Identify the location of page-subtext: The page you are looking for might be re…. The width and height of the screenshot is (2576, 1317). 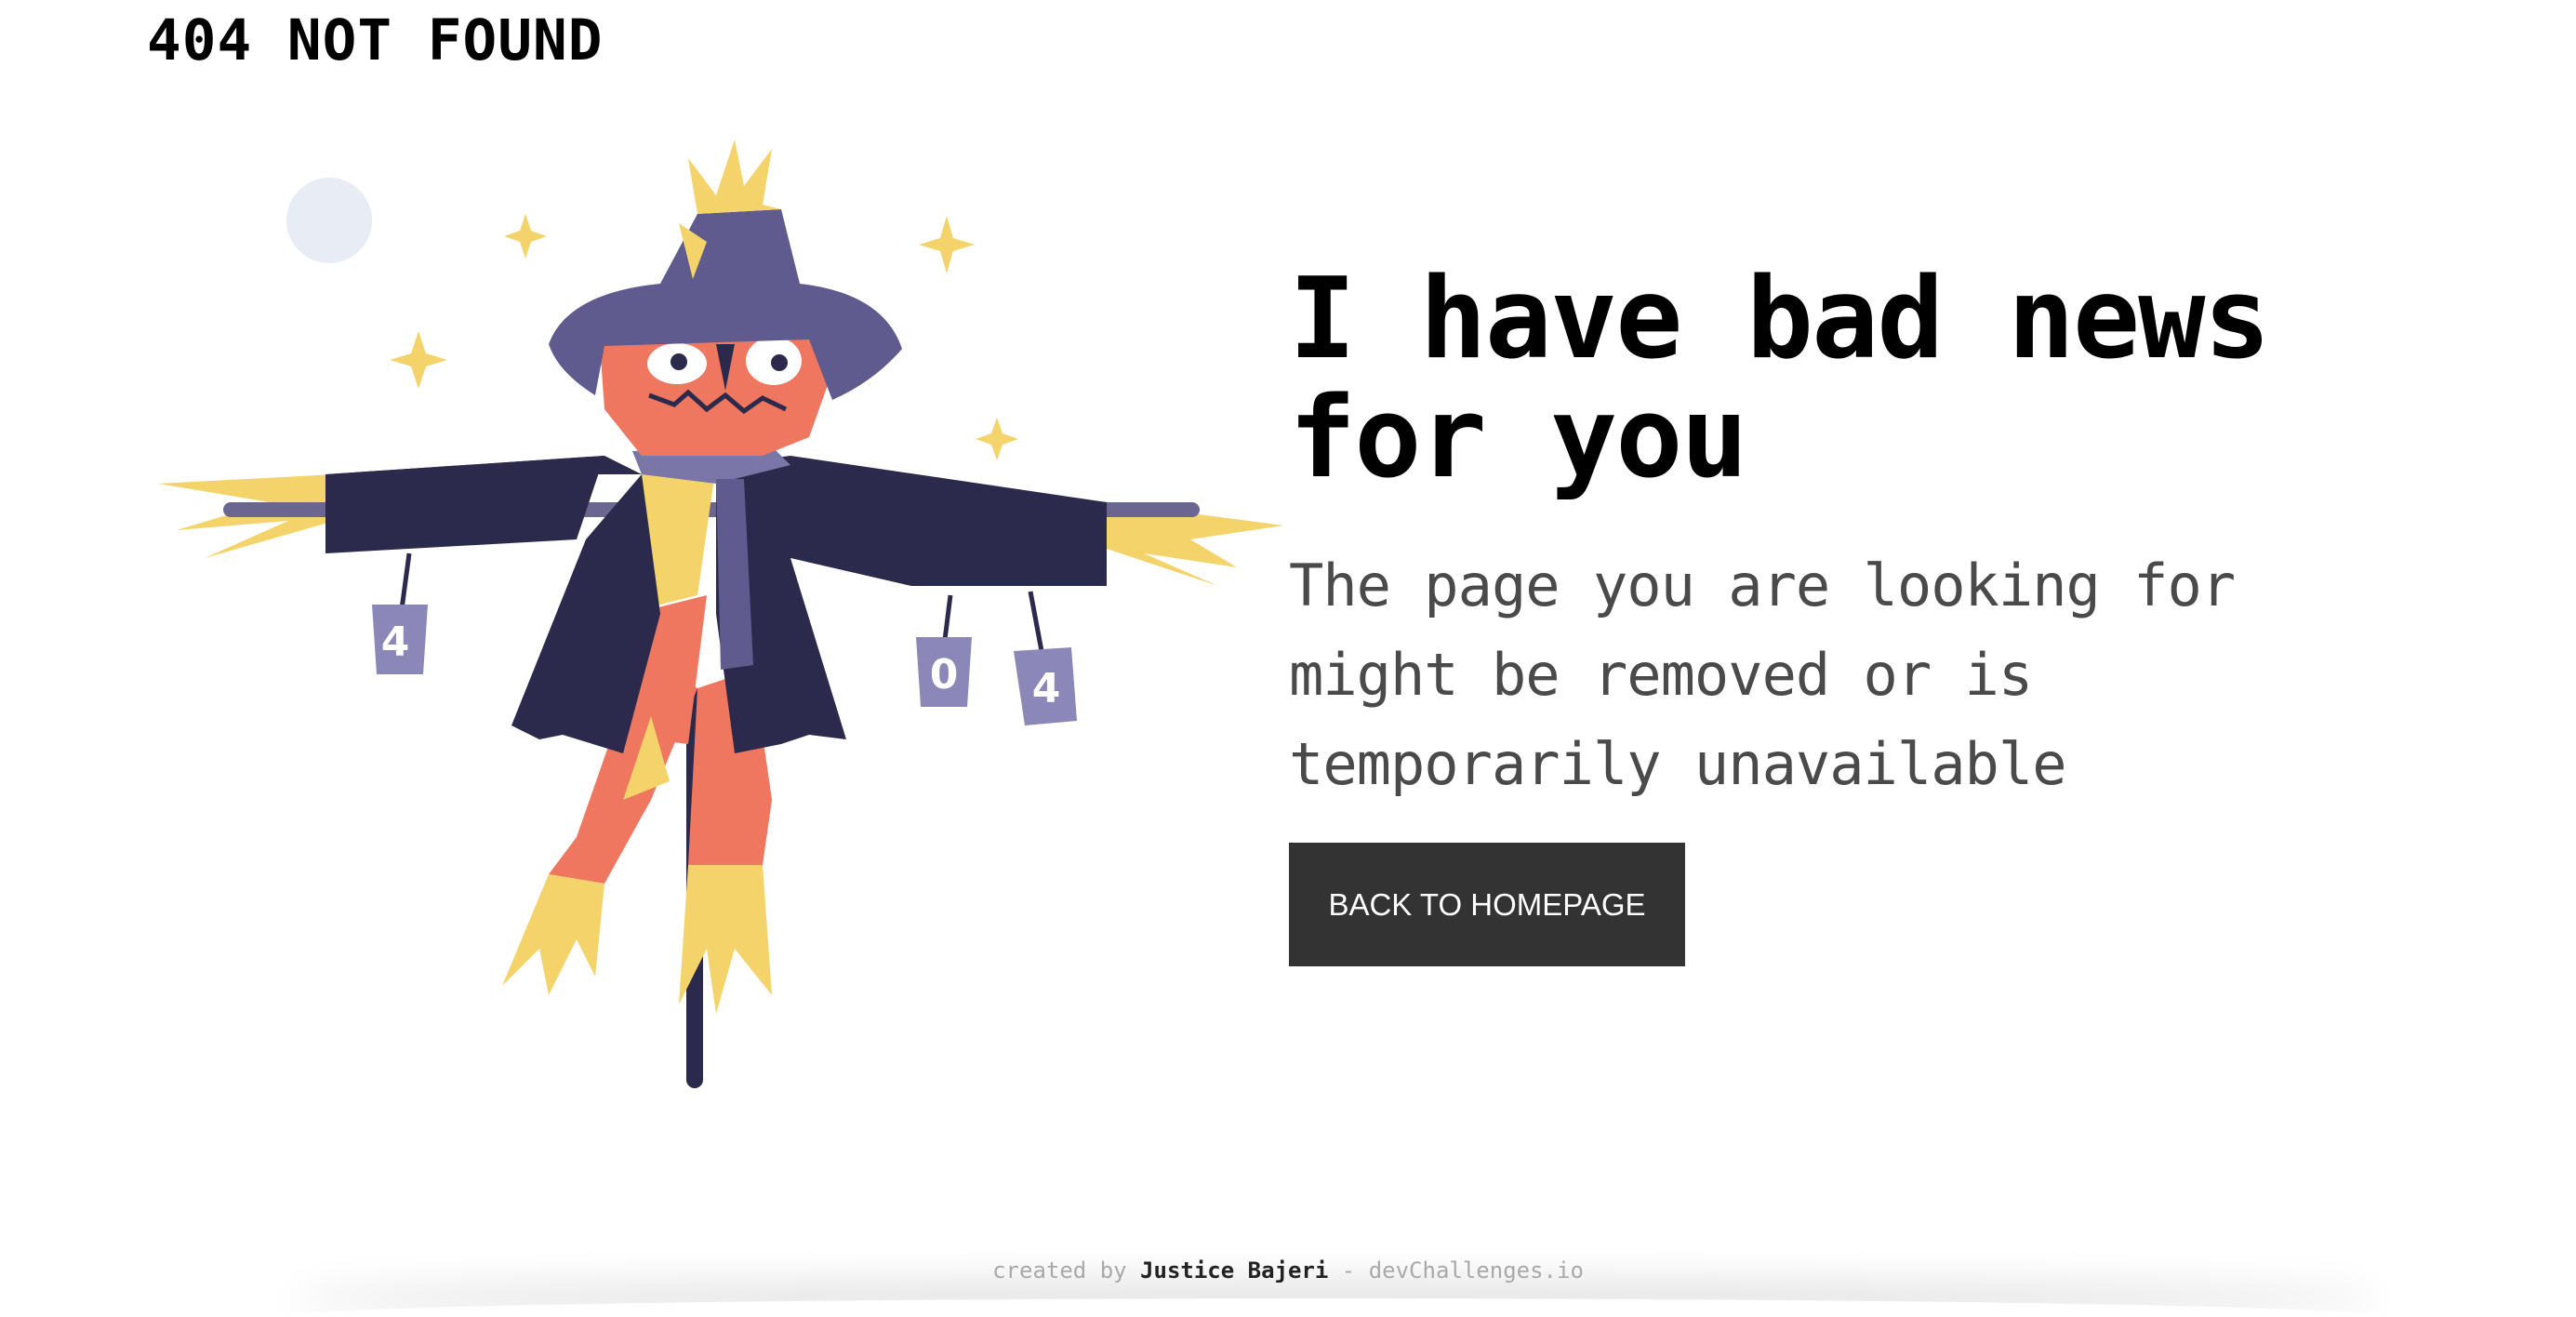
(1762, 675).